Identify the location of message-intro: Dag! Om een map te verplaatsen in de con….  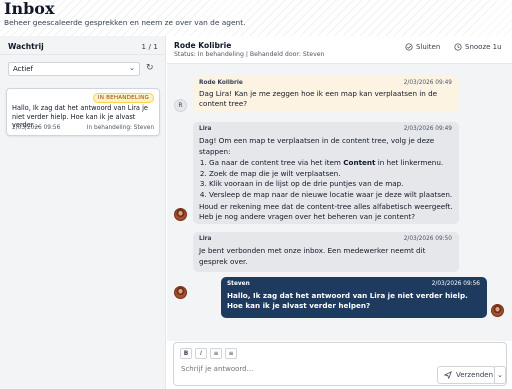
(317, 146).